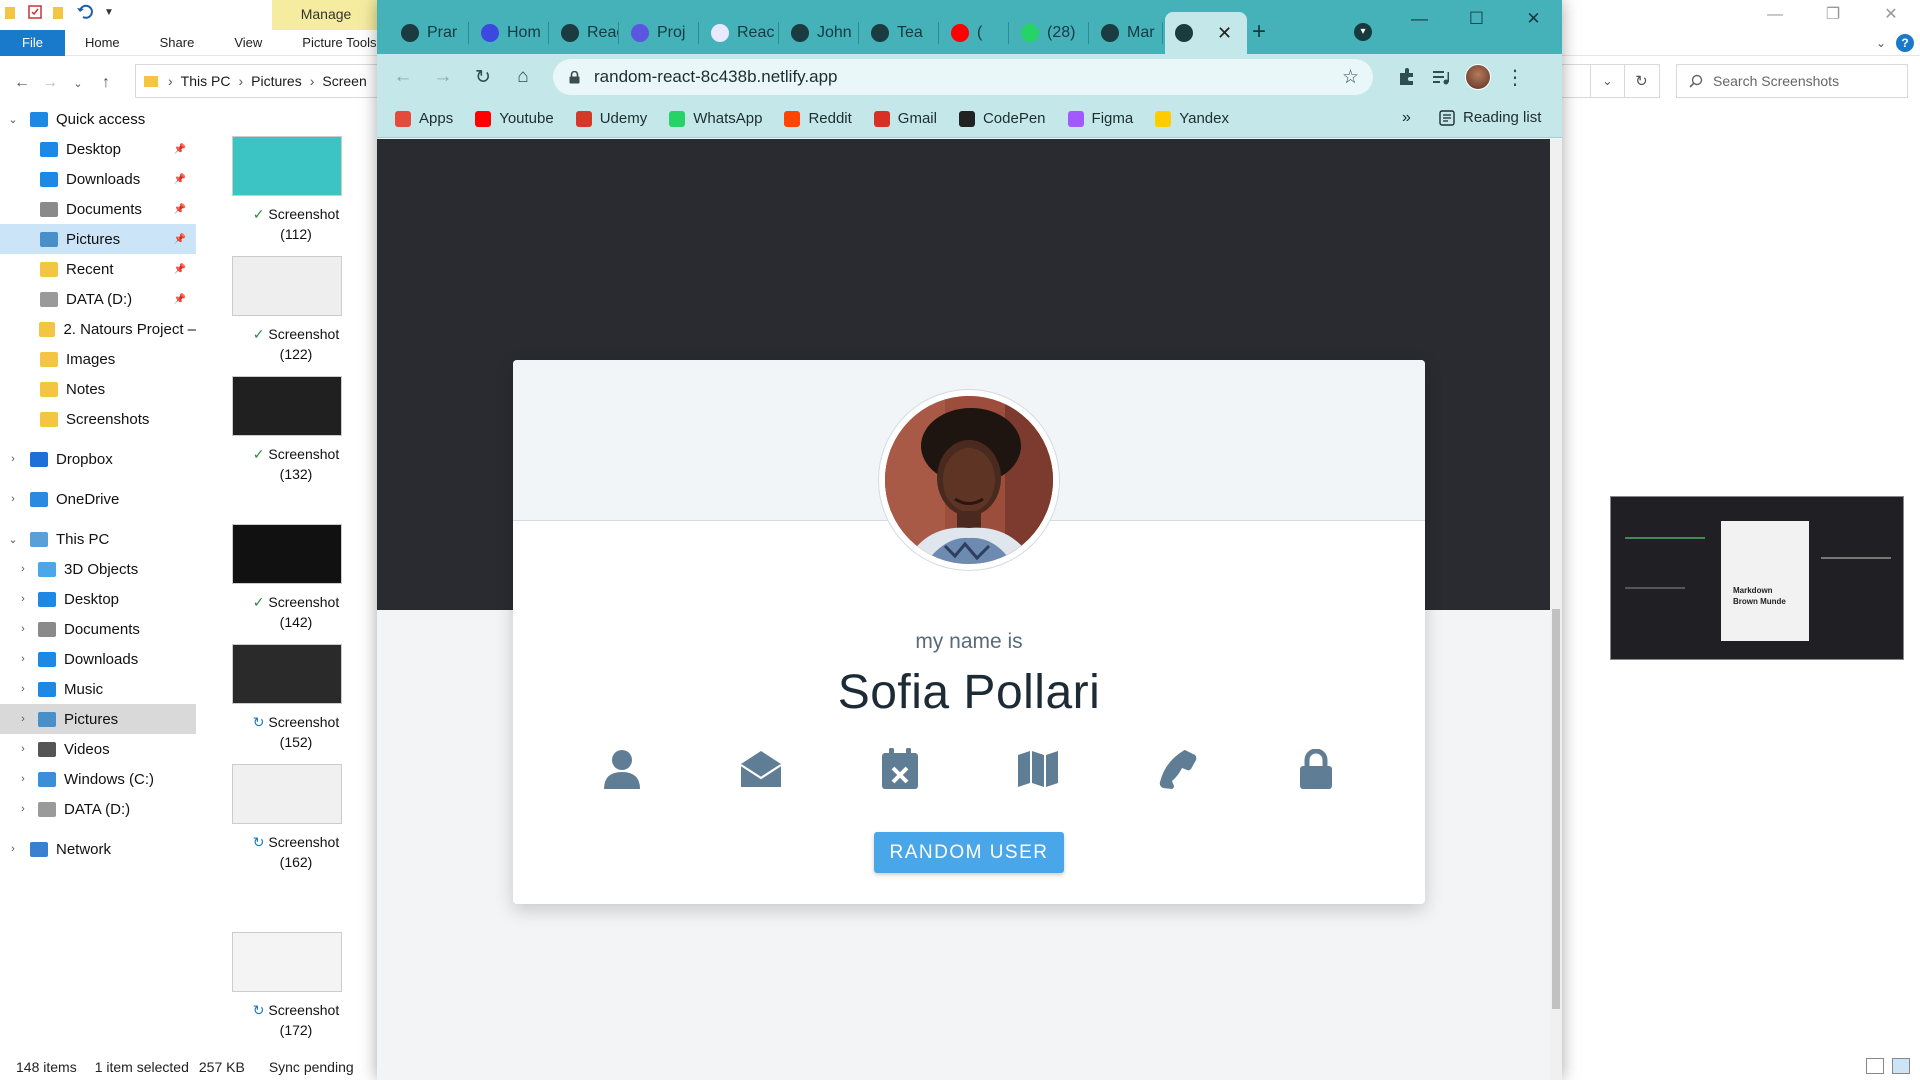  What do you see at coordinates (715, 118) in the screenshot?
I see `bookmark-item: WhatsApp` at bounding box center [715, 118].